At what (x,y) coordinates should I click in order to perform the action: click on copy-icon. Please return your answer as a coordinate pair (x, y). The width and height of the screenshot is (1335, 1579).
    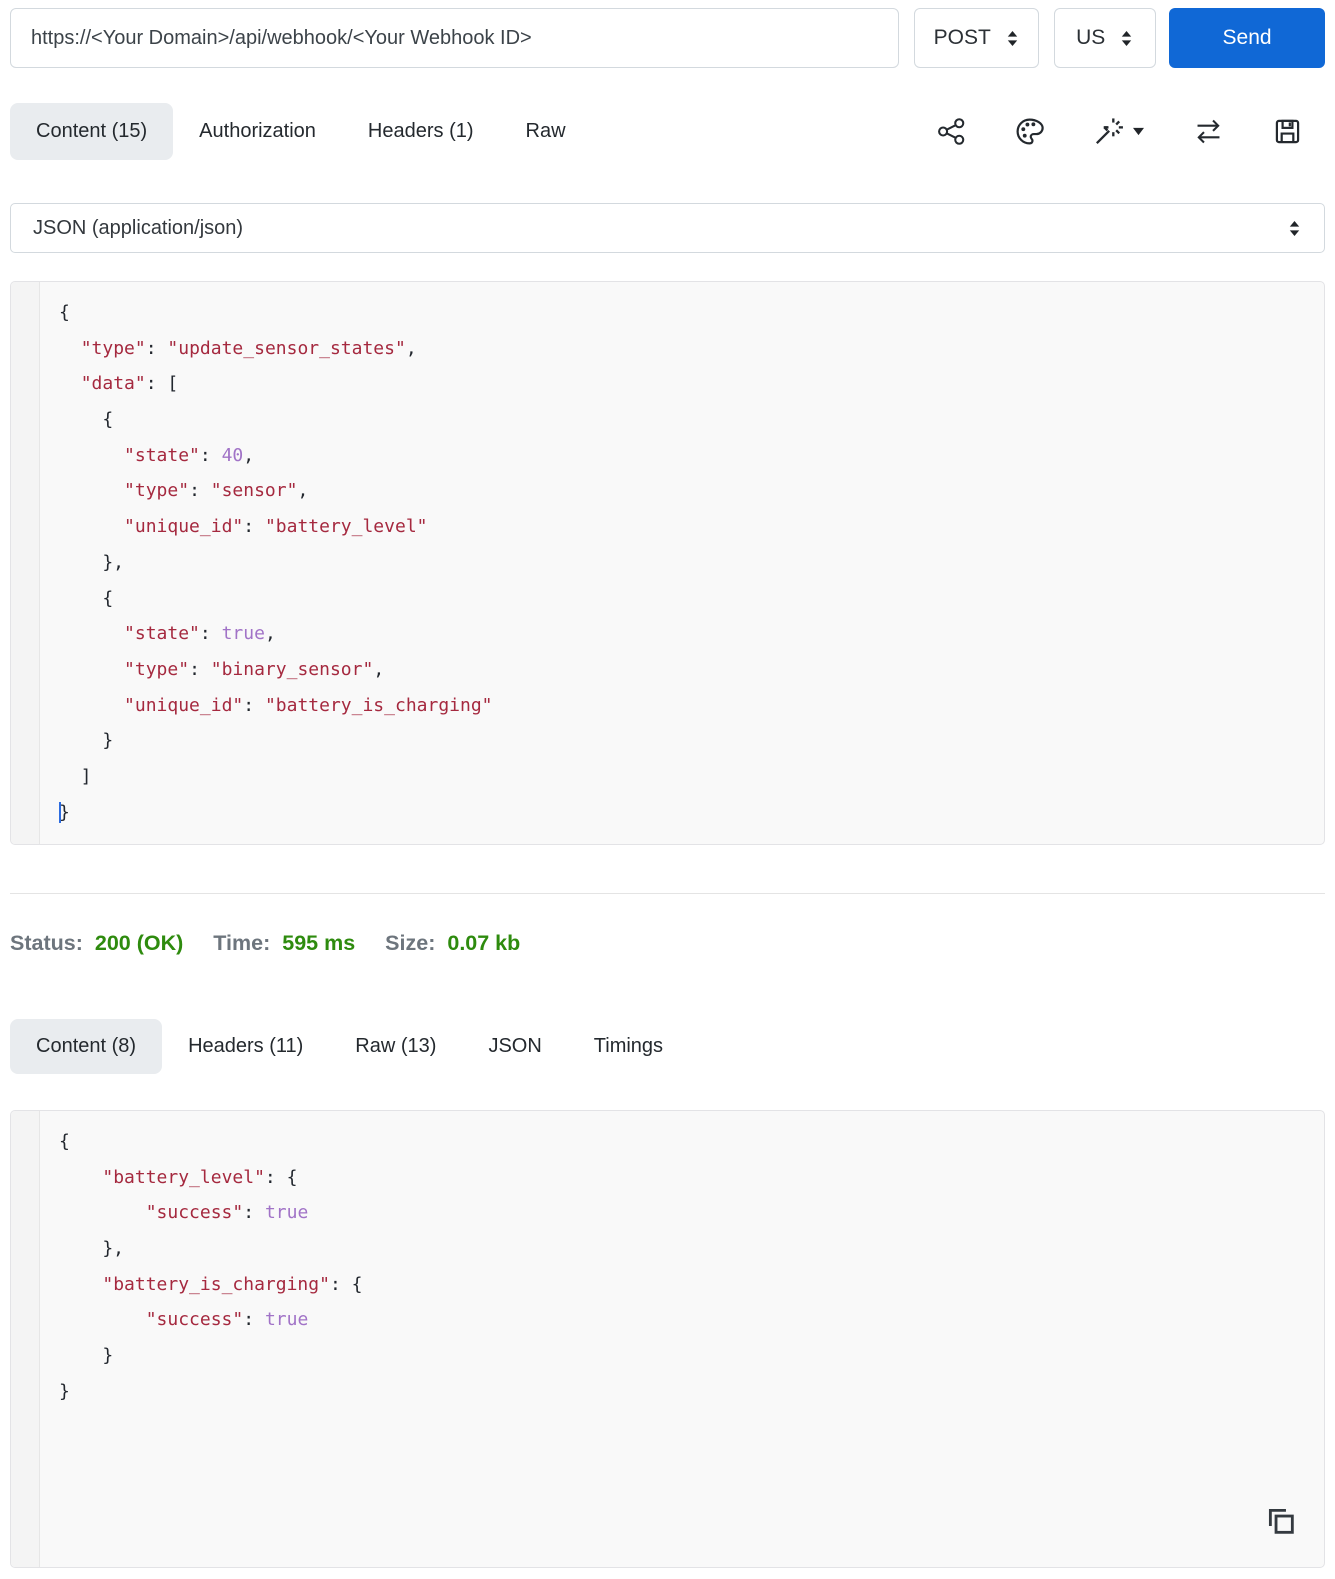
    Looking at the image, I should click on (1281, 1521).